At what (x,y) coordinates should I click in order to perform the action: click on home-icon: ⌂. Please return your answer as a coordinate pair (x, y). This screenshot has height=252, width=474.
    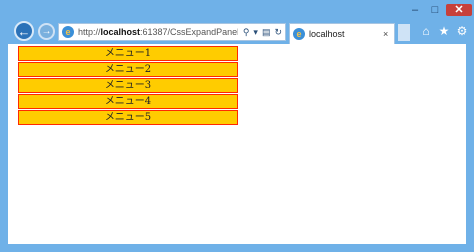
    Looking at the image, I should click on (426, 31).